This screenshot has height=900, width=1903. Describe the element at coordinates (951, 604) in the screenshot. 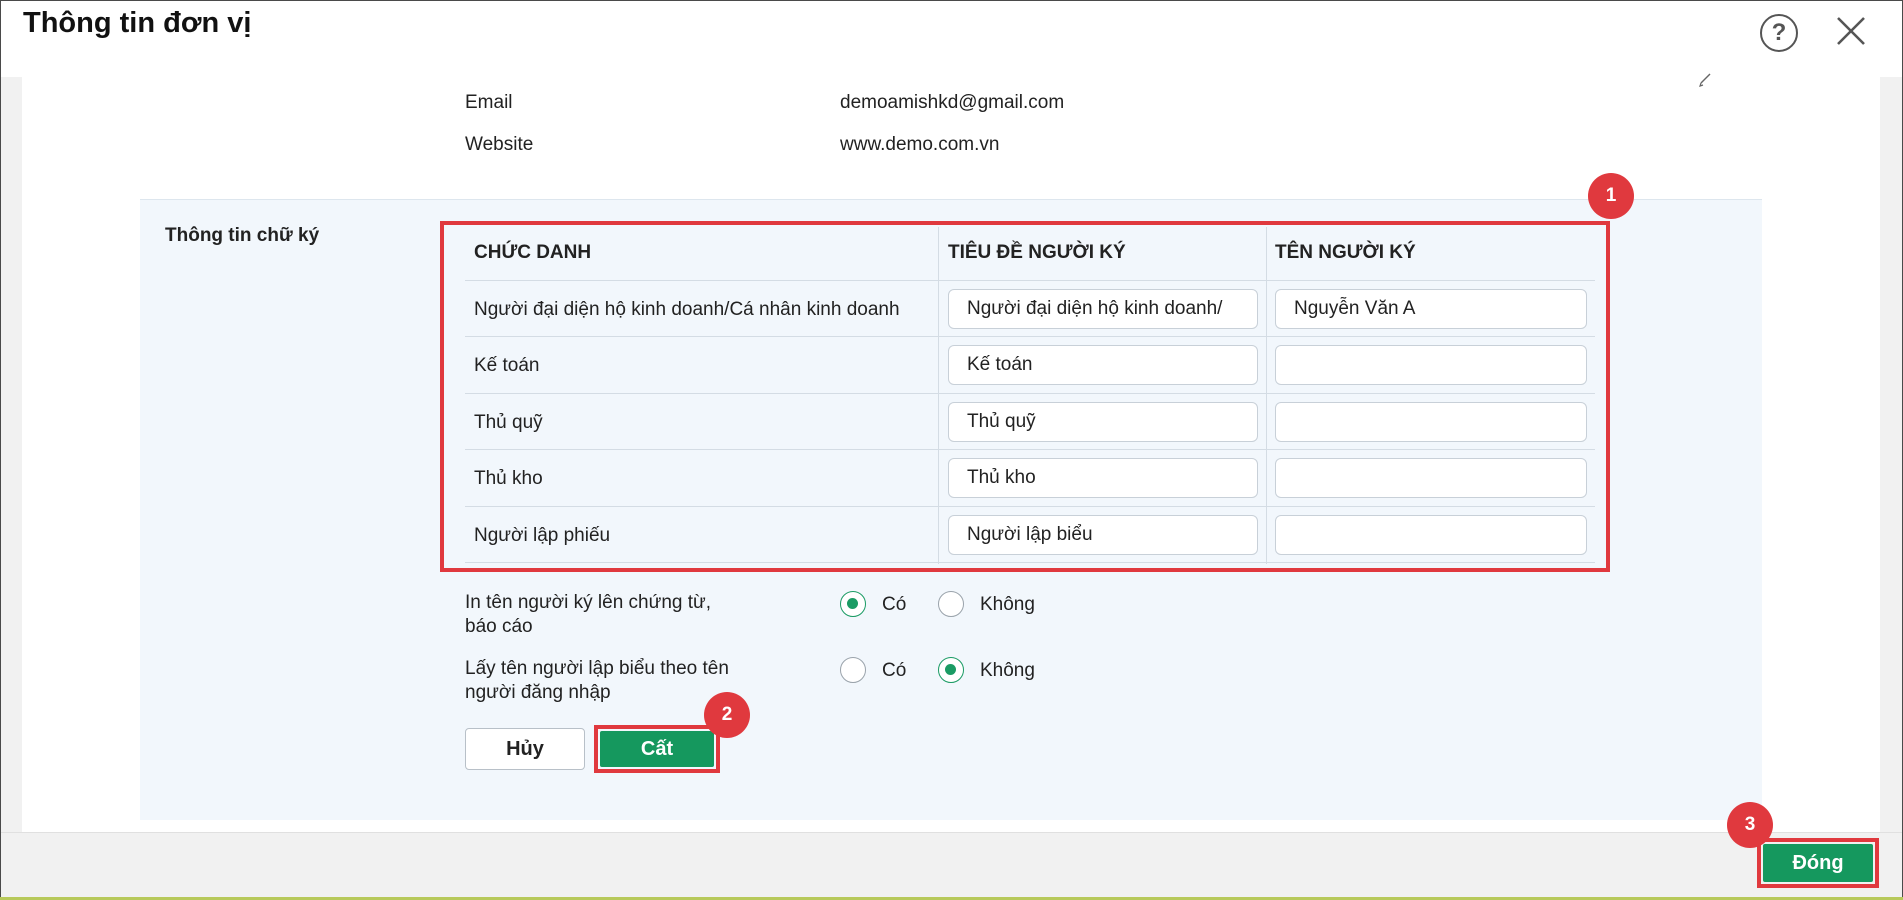

I see `print-signer-no-radio` at that location.